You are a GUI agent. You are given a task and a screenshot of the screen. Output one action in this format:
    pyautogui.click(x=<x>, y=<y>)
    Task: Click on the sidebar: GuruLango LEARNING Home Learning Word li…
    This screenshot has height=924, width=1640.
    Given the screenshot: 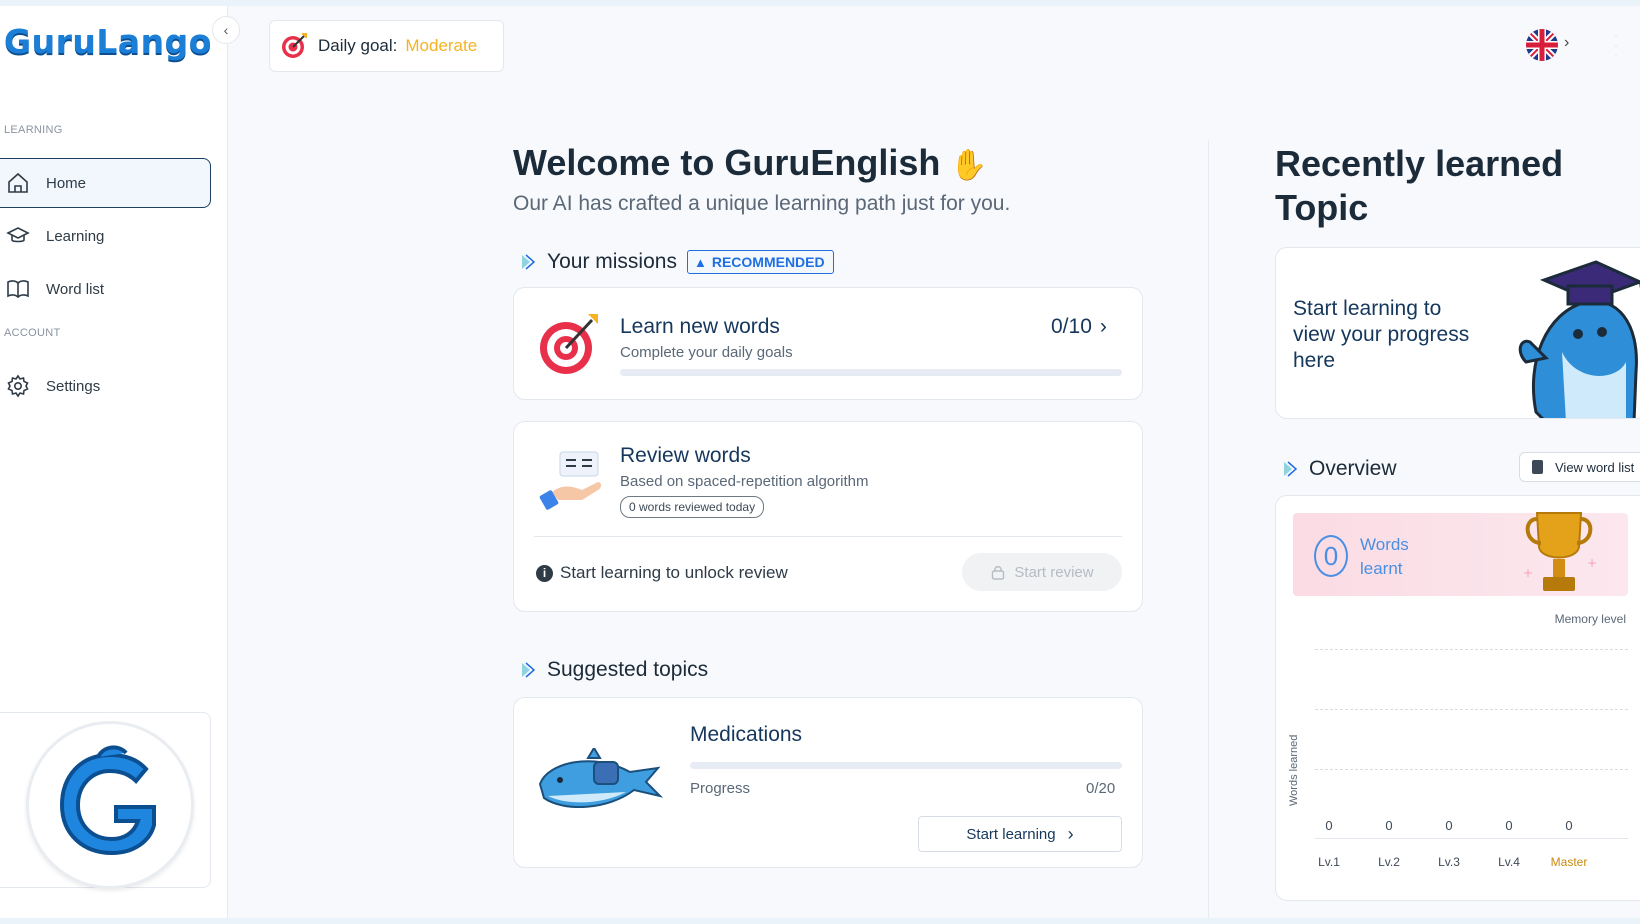 What is the action you would take?
    pyautogui.click(x=114, y=462)
    